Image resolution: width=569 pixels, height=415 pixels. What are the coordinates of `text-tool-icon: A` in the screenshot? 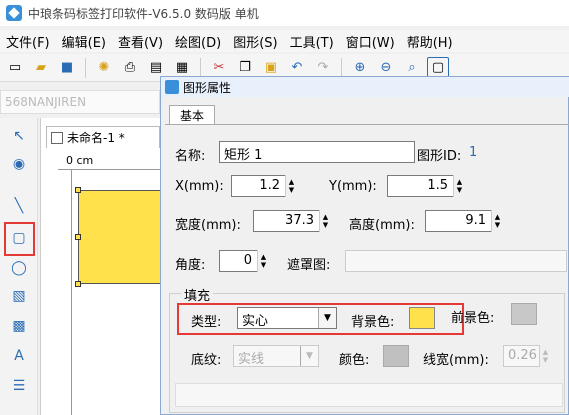 It's located at (19, 356).